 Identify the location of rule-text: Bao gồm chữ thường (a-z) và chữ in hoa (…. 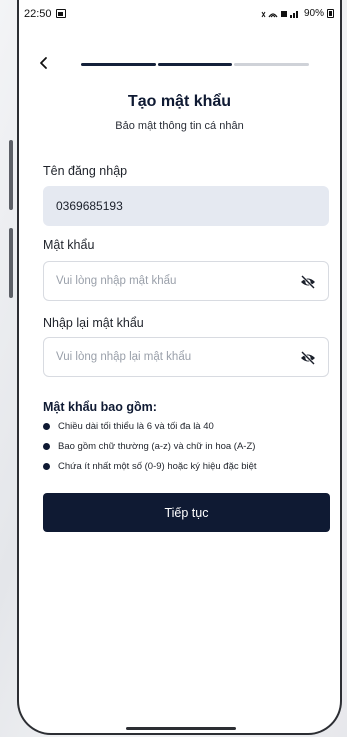
(157, 446).